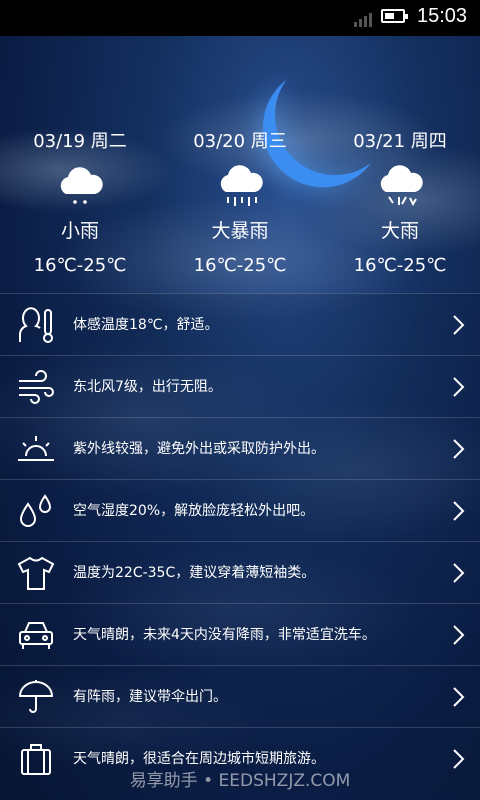 This screenshot has width=480, height=800. What do you see at coordinates (240, 324) in the screenshot?
I see `list-item: 体感温度18℃，舒适。` at bounding box center [240, 324].